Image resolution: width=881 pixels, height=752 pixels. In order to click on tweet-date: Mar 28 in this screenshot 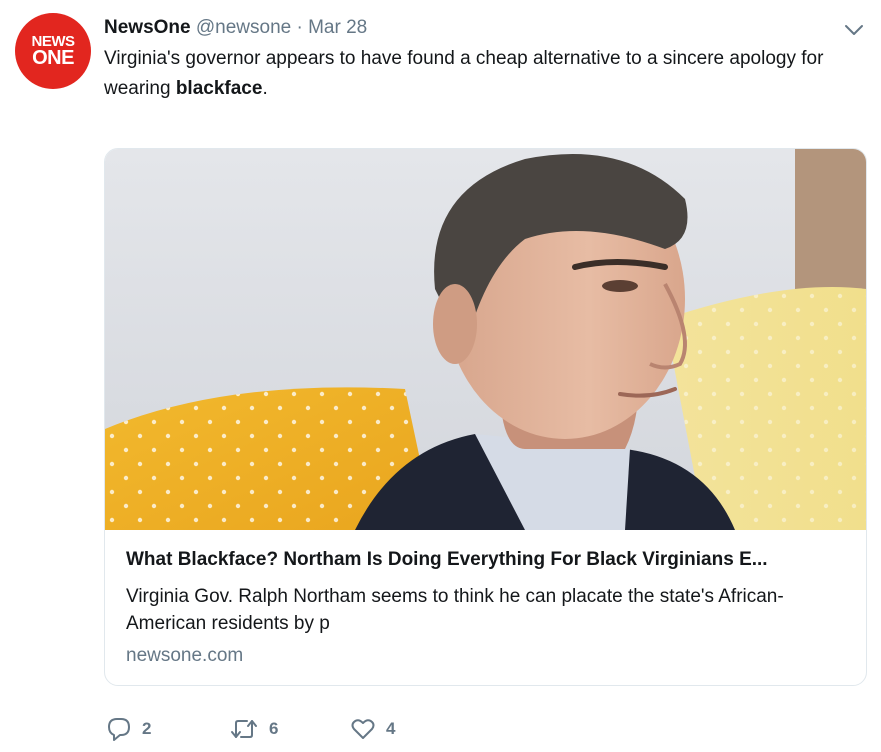, I will do `click(337, 27)`.